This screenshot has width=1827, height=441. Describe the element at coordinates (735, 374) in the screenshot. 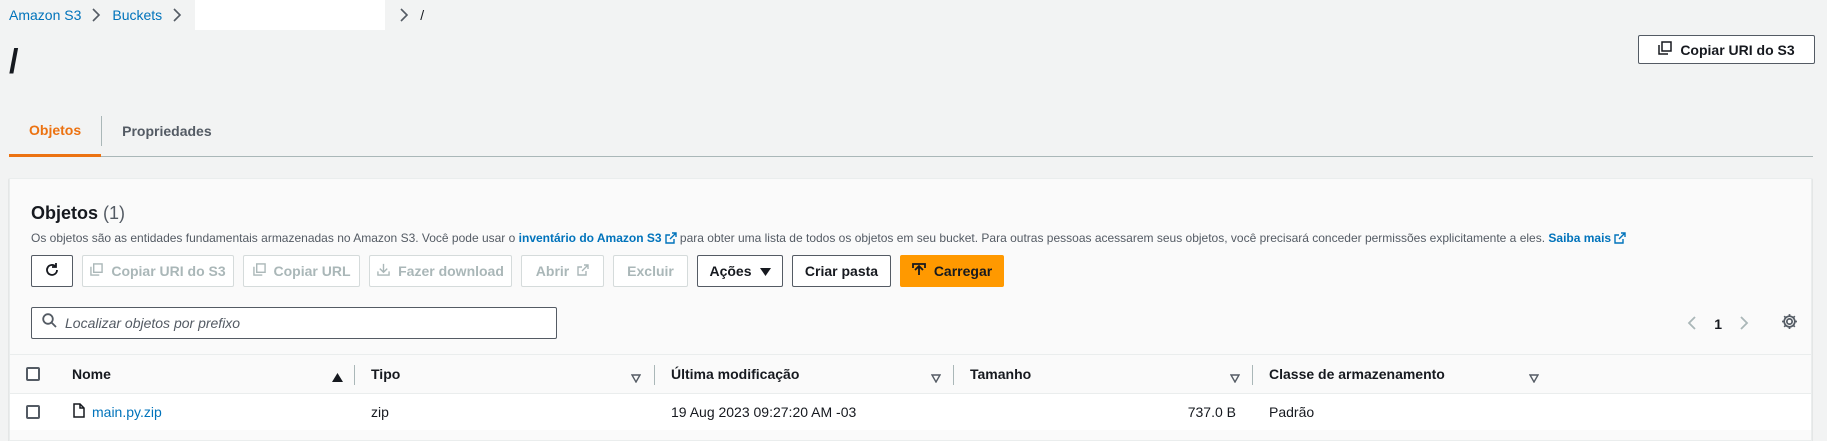

I see `column-header-modified: Última modificação` at that location.